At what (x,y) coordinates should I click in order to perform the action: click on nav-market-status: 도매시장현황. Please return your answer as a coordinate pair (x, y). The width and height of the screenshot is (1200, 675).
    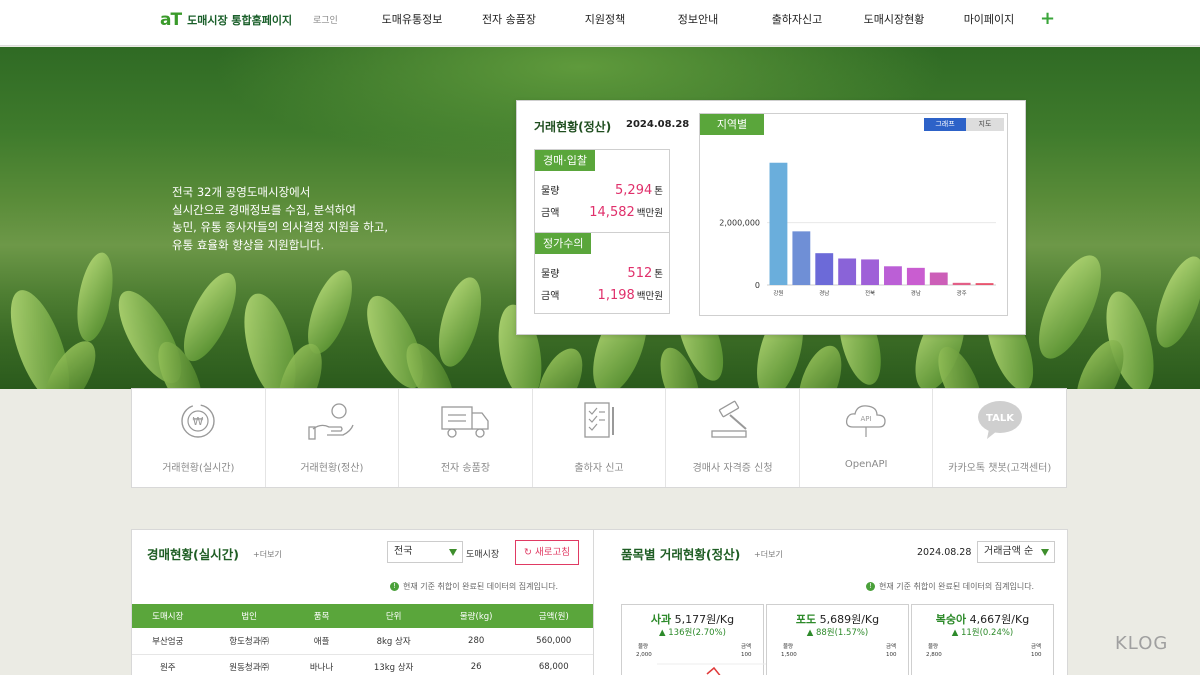
    Looking at the image, I should click on (894, 20).